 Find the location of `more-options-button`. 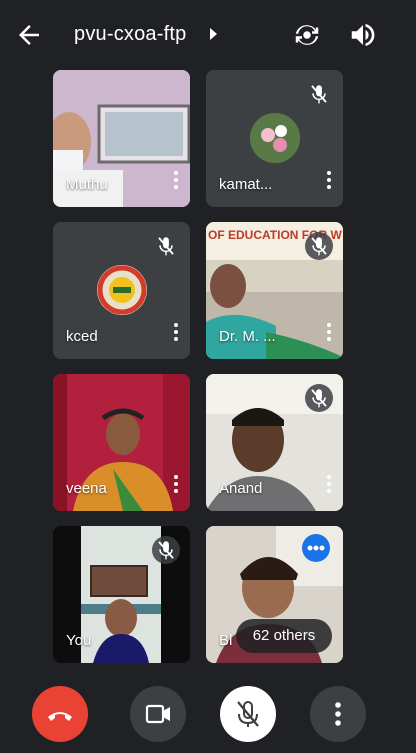

more-options-button is located at coordinates (338, 714).